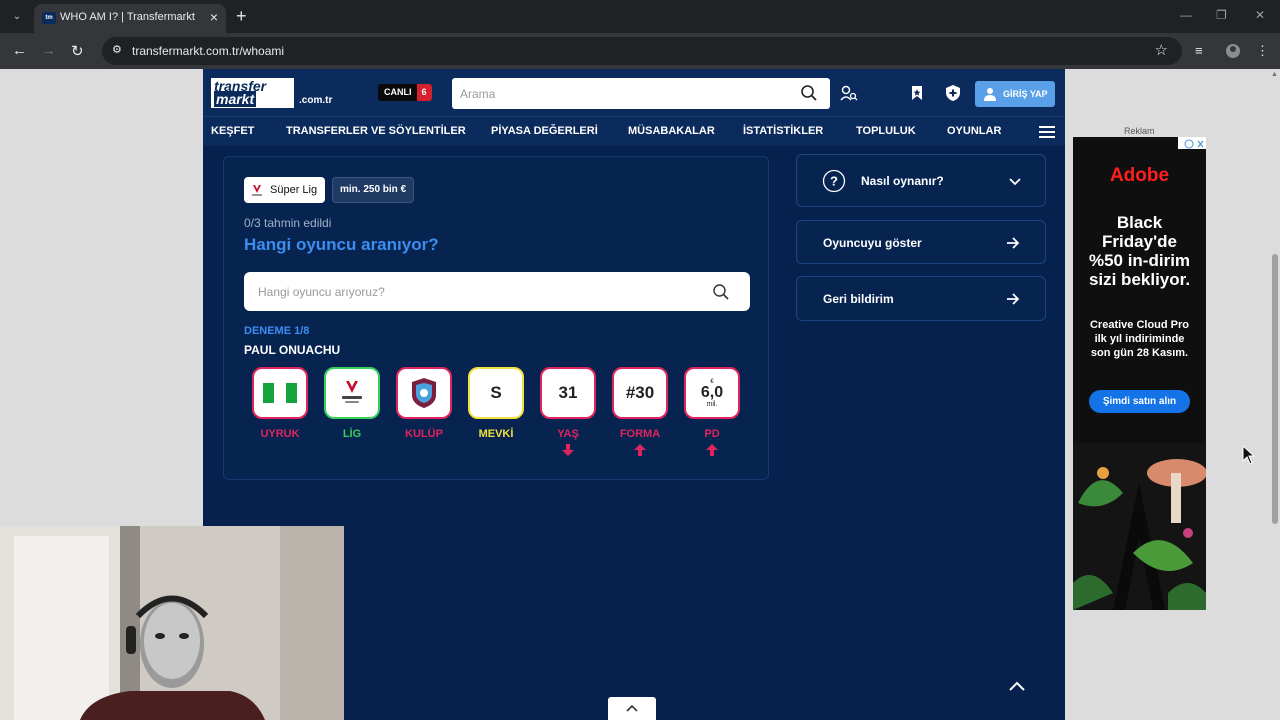 The width and height of the screenshot is (1280, 720). Describe the element at coordinates (640, 434) in the screenshot. I see `hint-label: FORMA` at that location.